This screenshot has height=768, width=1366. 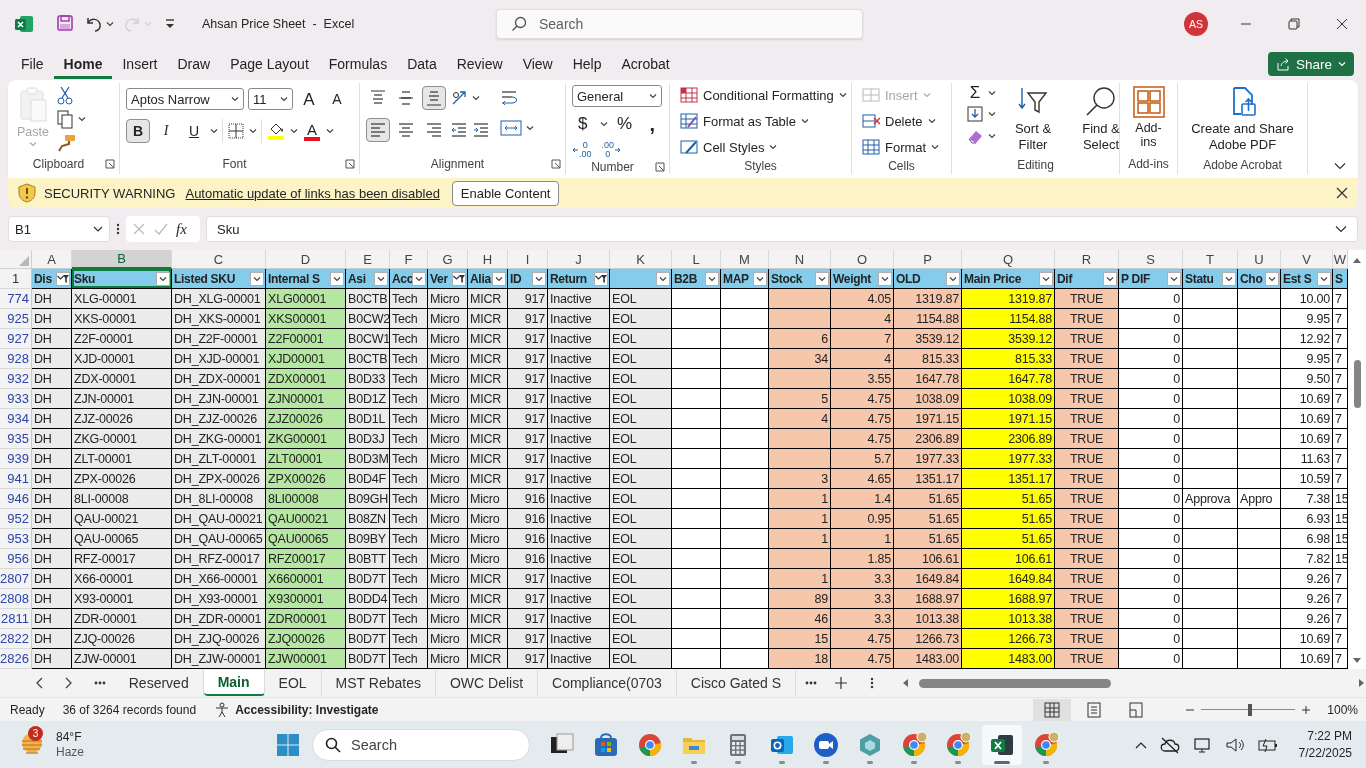 I want to click on row-number: 932, so click(x=16, y=379).